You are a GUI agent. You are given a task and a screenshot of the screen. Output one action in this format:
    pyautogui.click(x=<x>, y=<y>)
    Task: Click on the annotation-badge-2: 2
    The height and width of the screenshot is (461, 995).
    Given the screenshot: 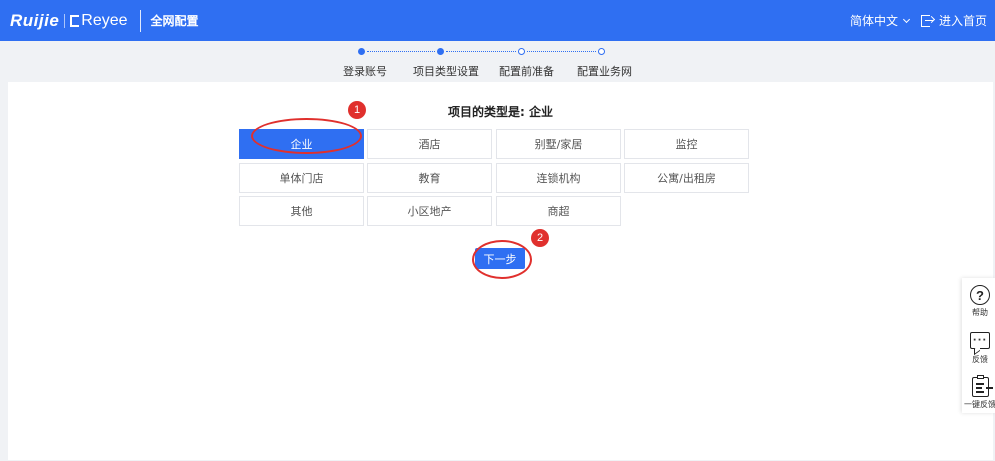 What is the action you would take?
    pyautogui.click(x=540, y=238)
    